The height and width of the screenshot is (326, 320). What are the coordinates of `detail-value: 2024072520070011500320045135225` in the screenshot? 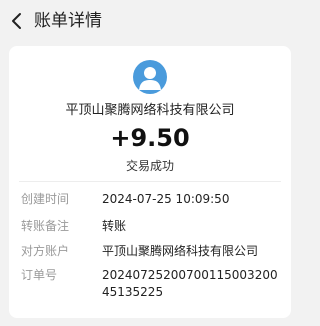 It's located at (192, 284).